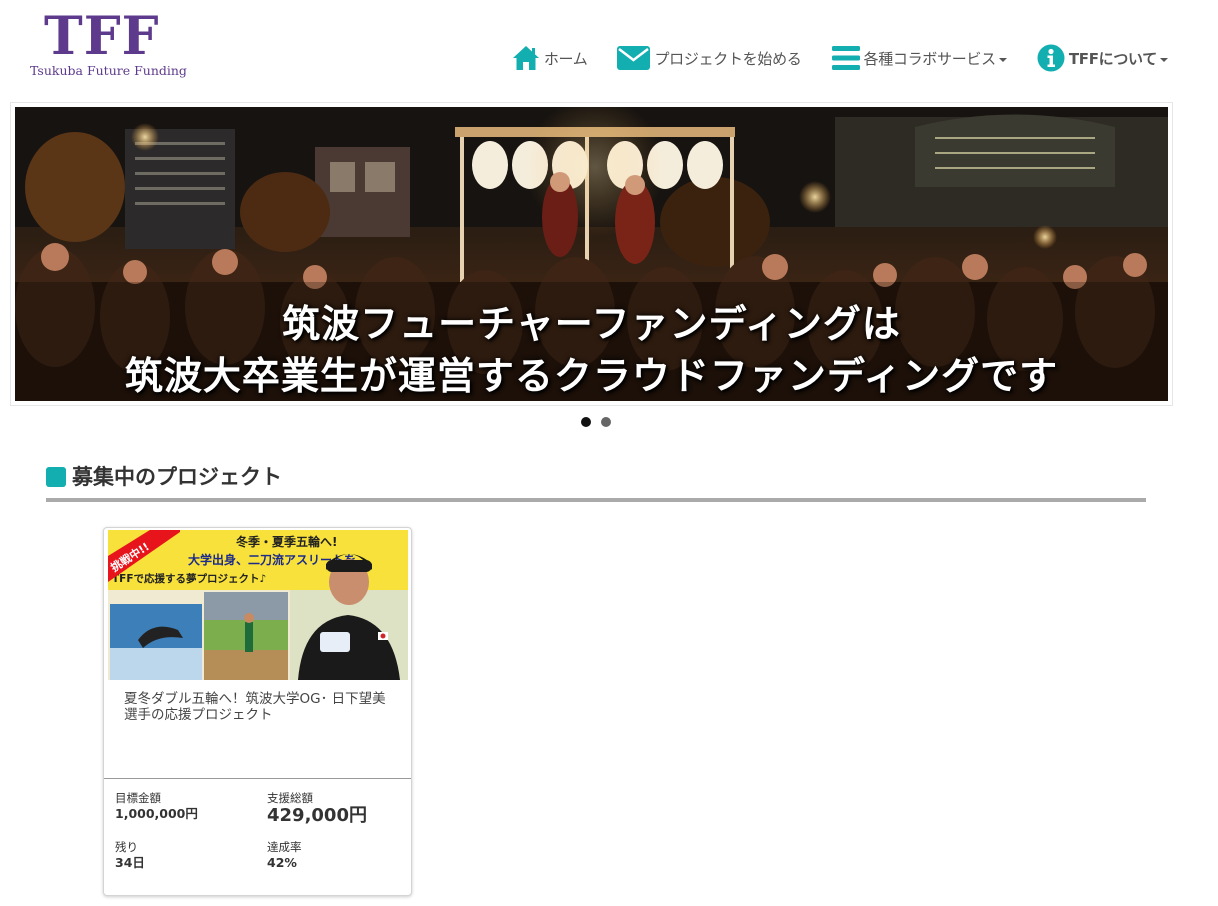  I want to click on nav-about-tff-label: TFFについて, so click(1112, 58).